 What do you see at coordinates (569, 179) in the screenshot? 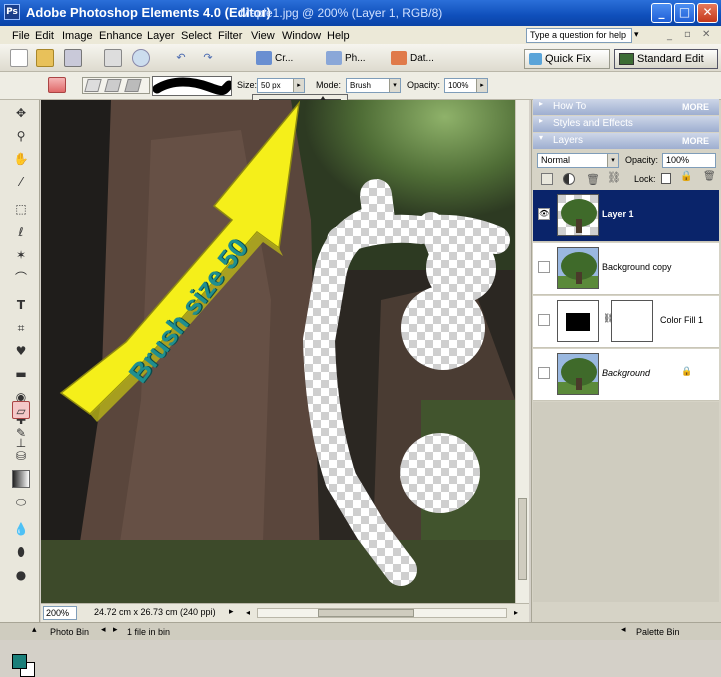
I see `adjustment-layer-icon` at bounding box center [569, 179].